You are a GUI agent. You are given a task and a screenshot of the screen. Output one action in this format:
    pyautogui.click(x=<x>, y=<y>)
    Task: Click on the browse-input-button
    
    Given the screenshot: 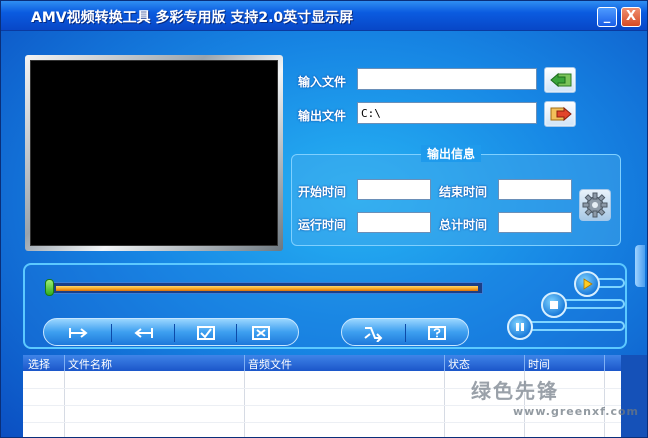 What is the action you would take?
    pyautogui.click(x=560, y=80)
    